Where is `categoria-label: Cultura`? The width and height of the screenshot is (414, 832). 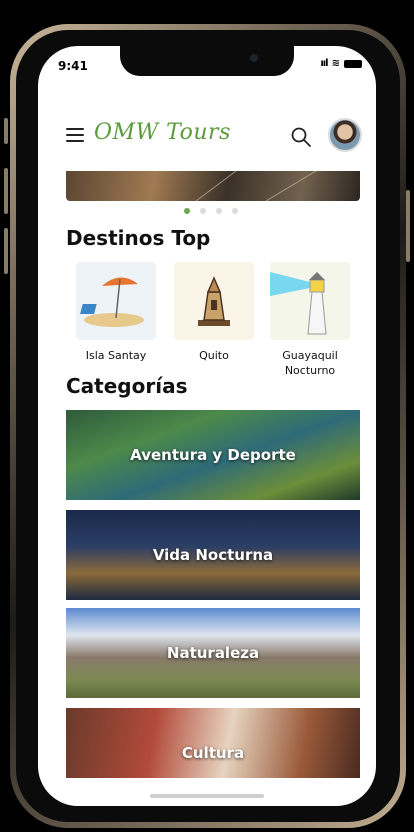
categoria-label: Cultura is located at coordinates (213, 753).